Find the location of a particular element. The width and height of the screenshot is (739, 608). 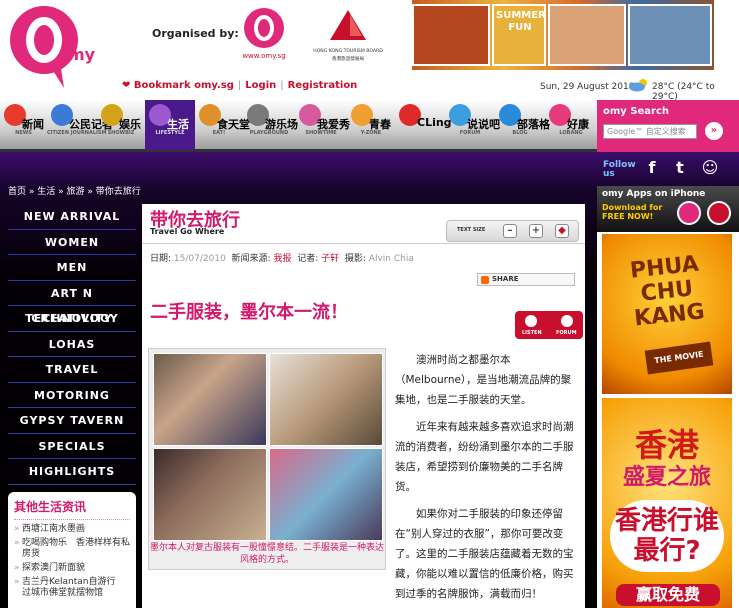

search-go-button: » is located at coordinates (714, 131).